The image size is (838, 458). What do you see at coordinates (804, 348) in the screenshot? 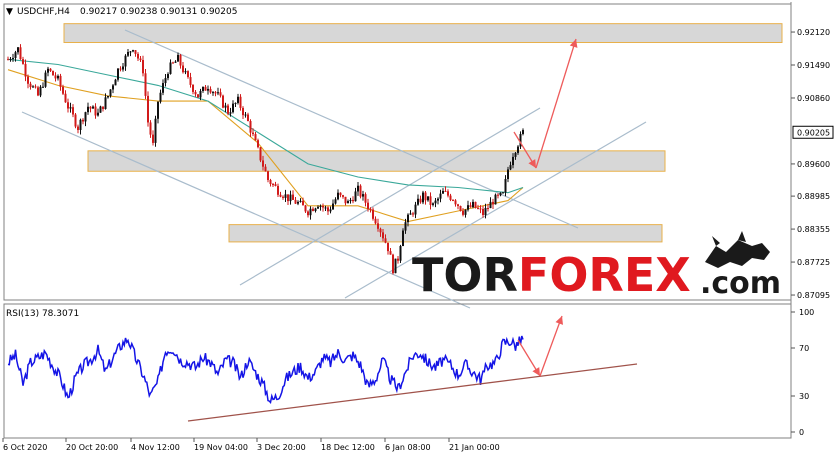
I see `rsi-tick-label: 70` at bounding box center [804, 348].